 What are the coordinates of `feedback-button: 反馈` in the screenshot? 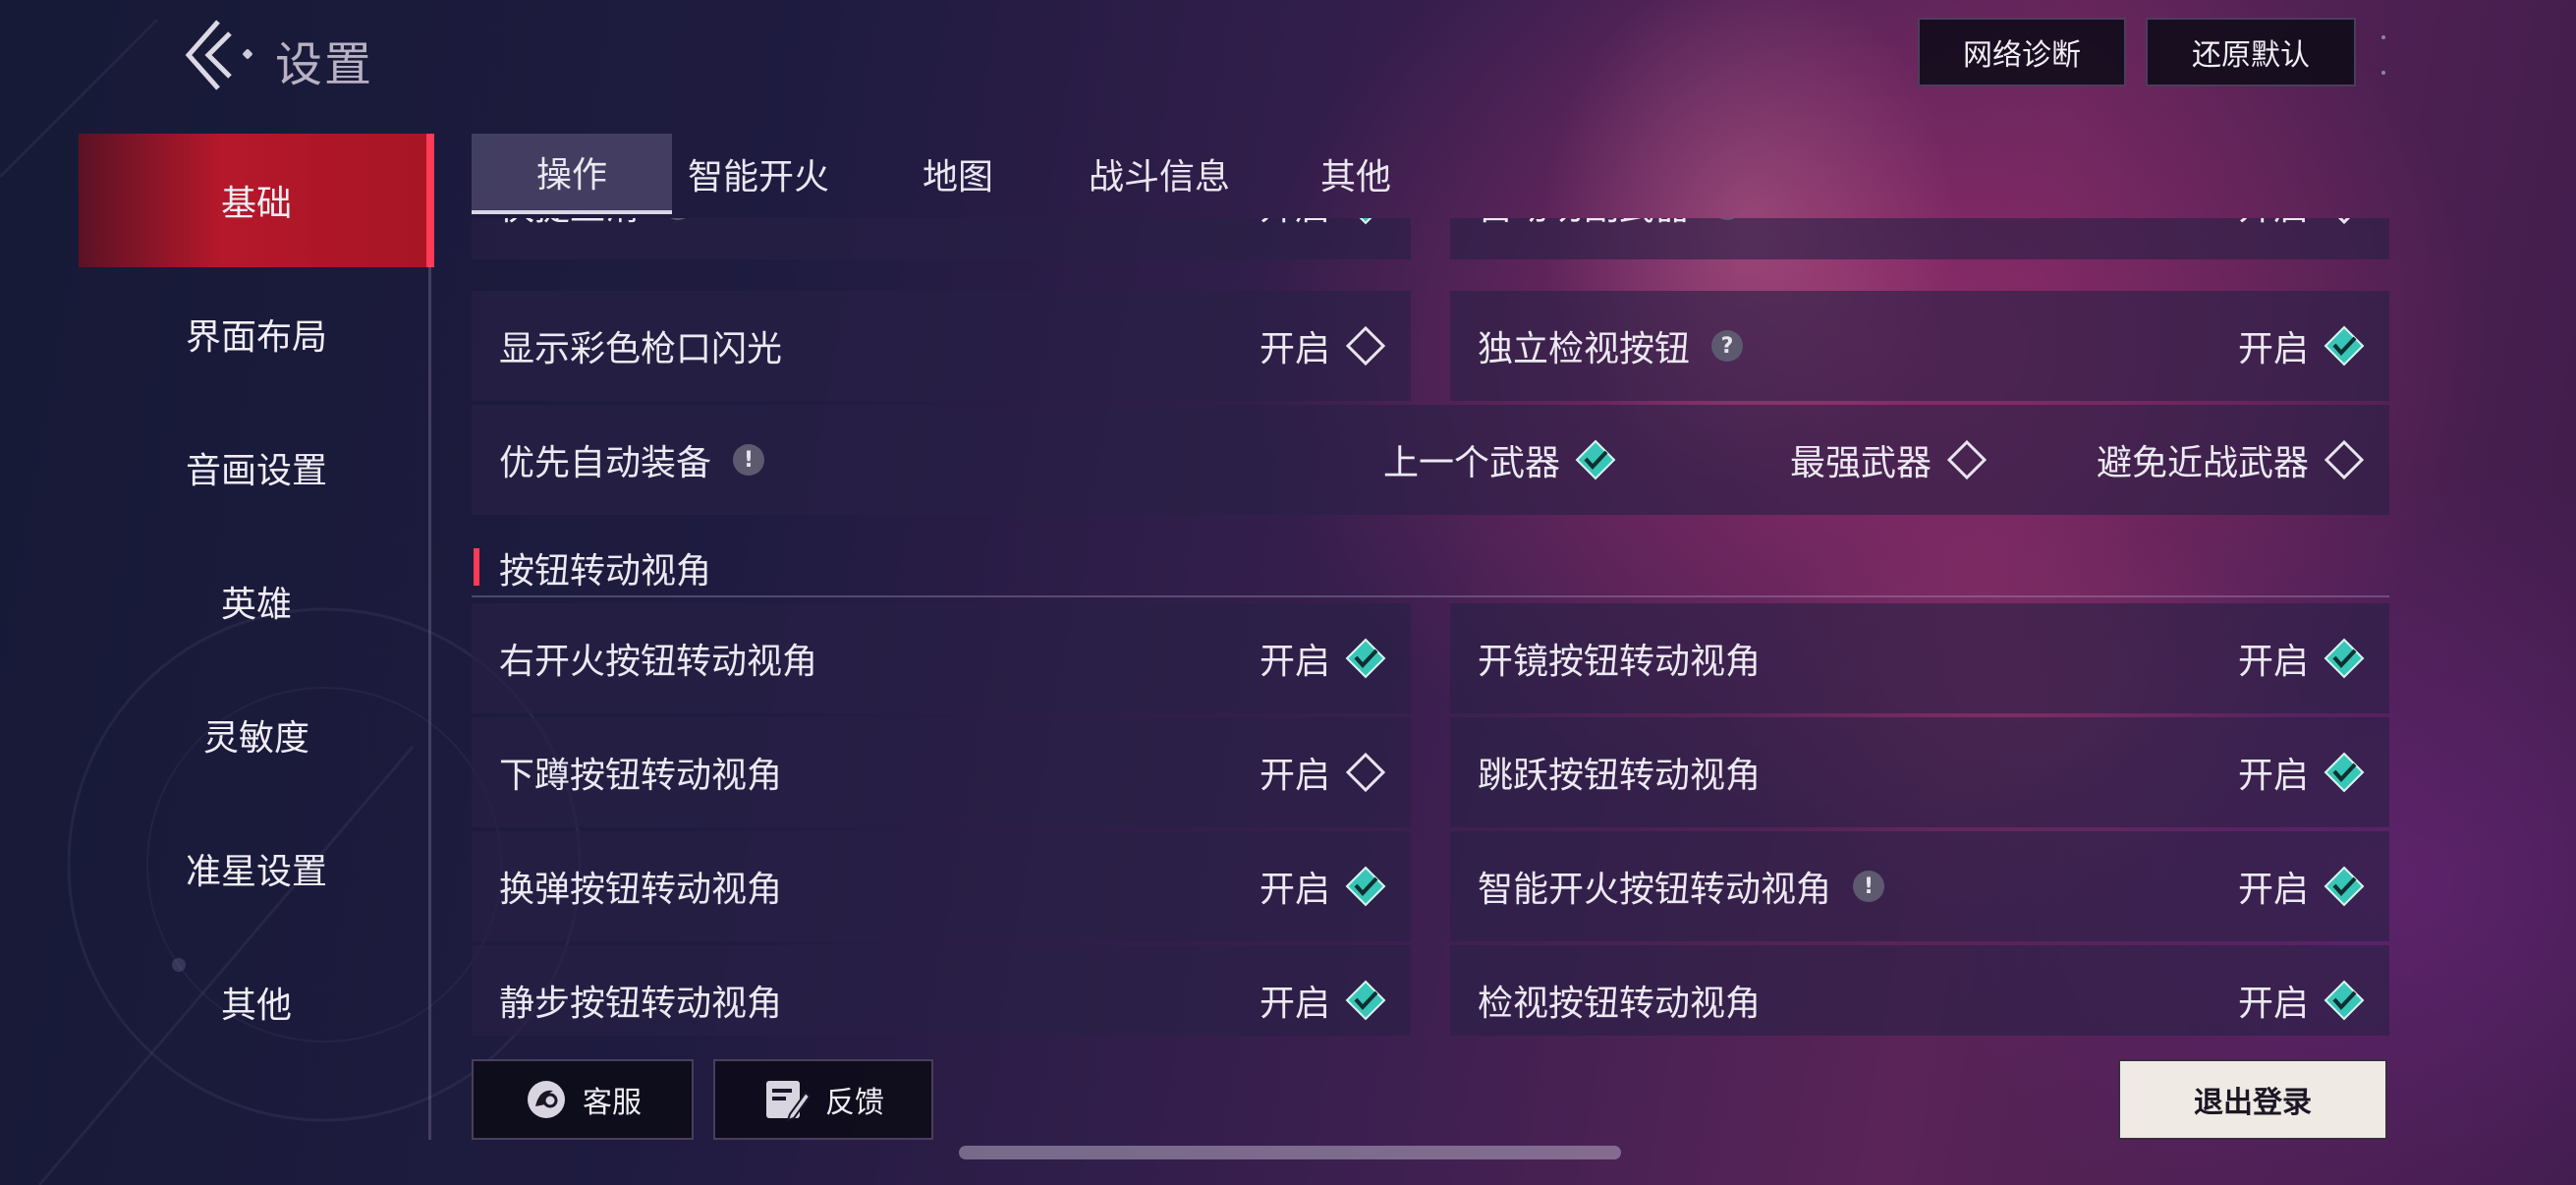 It's located at (823, 1100).